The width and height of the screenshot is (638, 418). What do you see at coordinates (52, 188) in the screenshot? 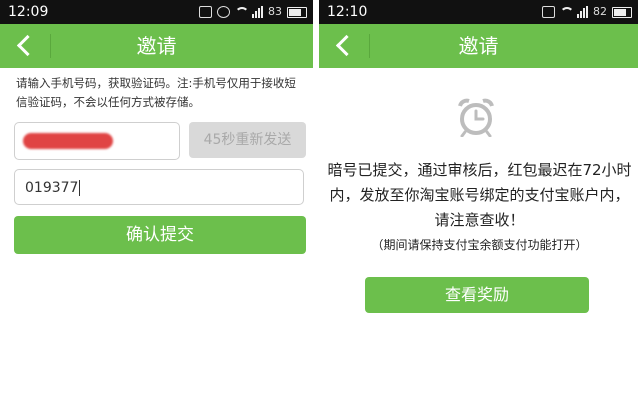
I see `verification-code-value: 019377` at bounding box center [52, 188].